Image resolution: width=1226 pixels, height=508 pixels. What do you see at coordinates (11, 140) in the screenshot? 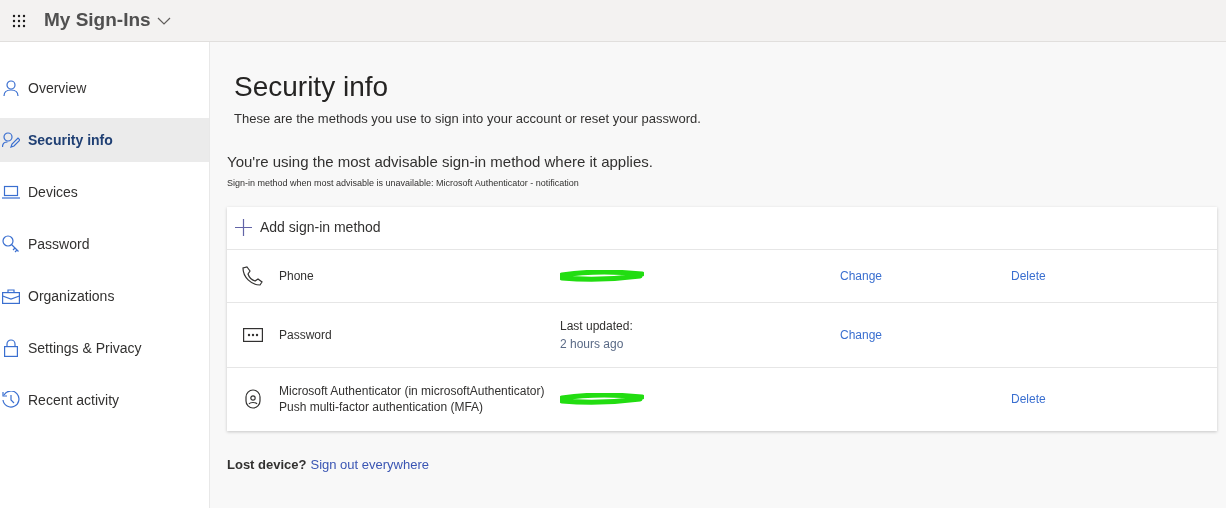
I see `person-pen-icon` at bounding box center [11, 140].